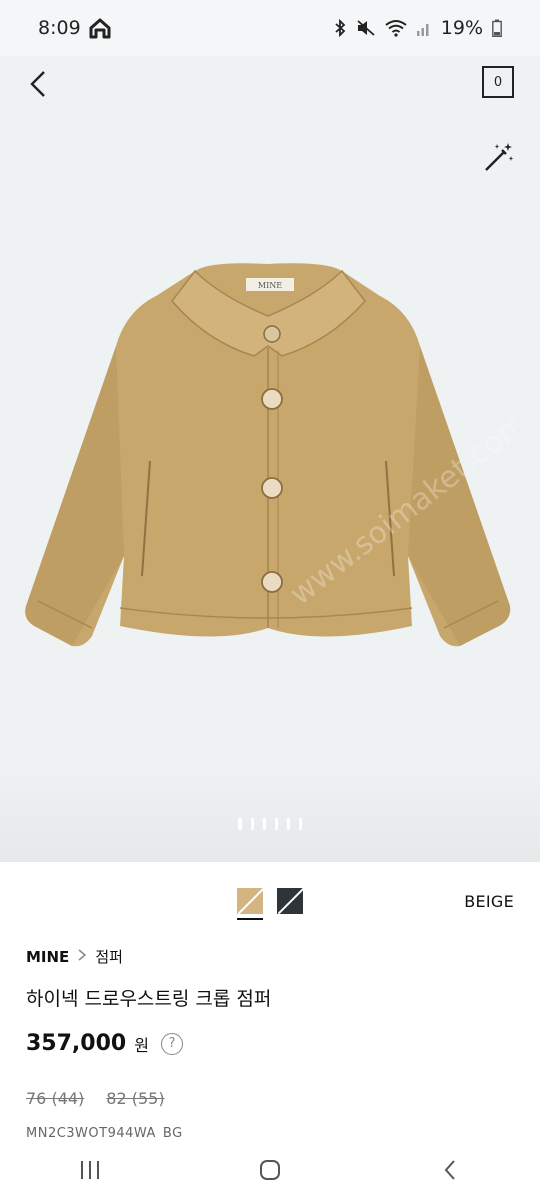 This screenshot has width=540, height=1200. I want to click on color-swatch-beige, so click(250, 901).